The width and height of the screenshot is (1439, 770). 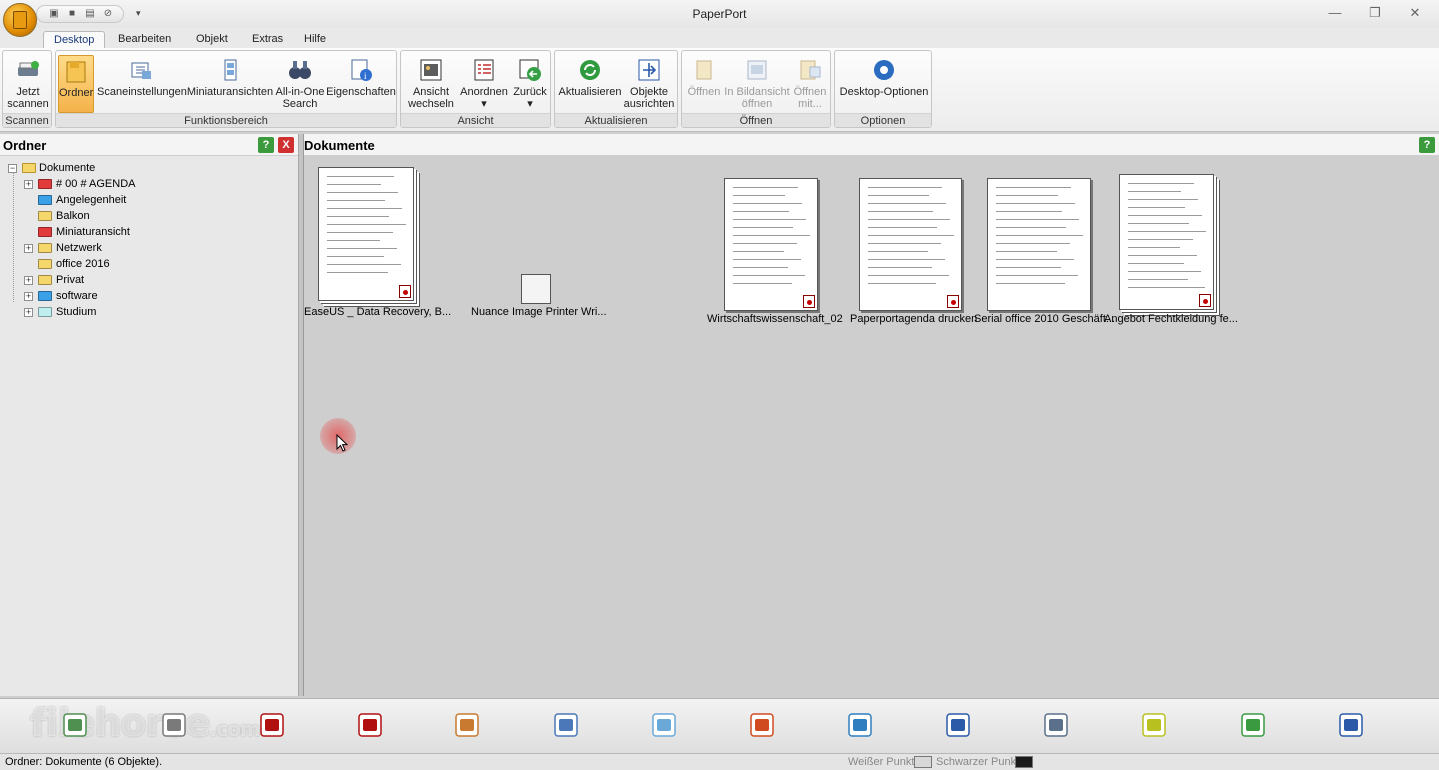 What do you see at coordinates (884, 84) in the screenshot?
I see `desktop-options-button: Desktop-Optionen` at bounding box center [884, 84].